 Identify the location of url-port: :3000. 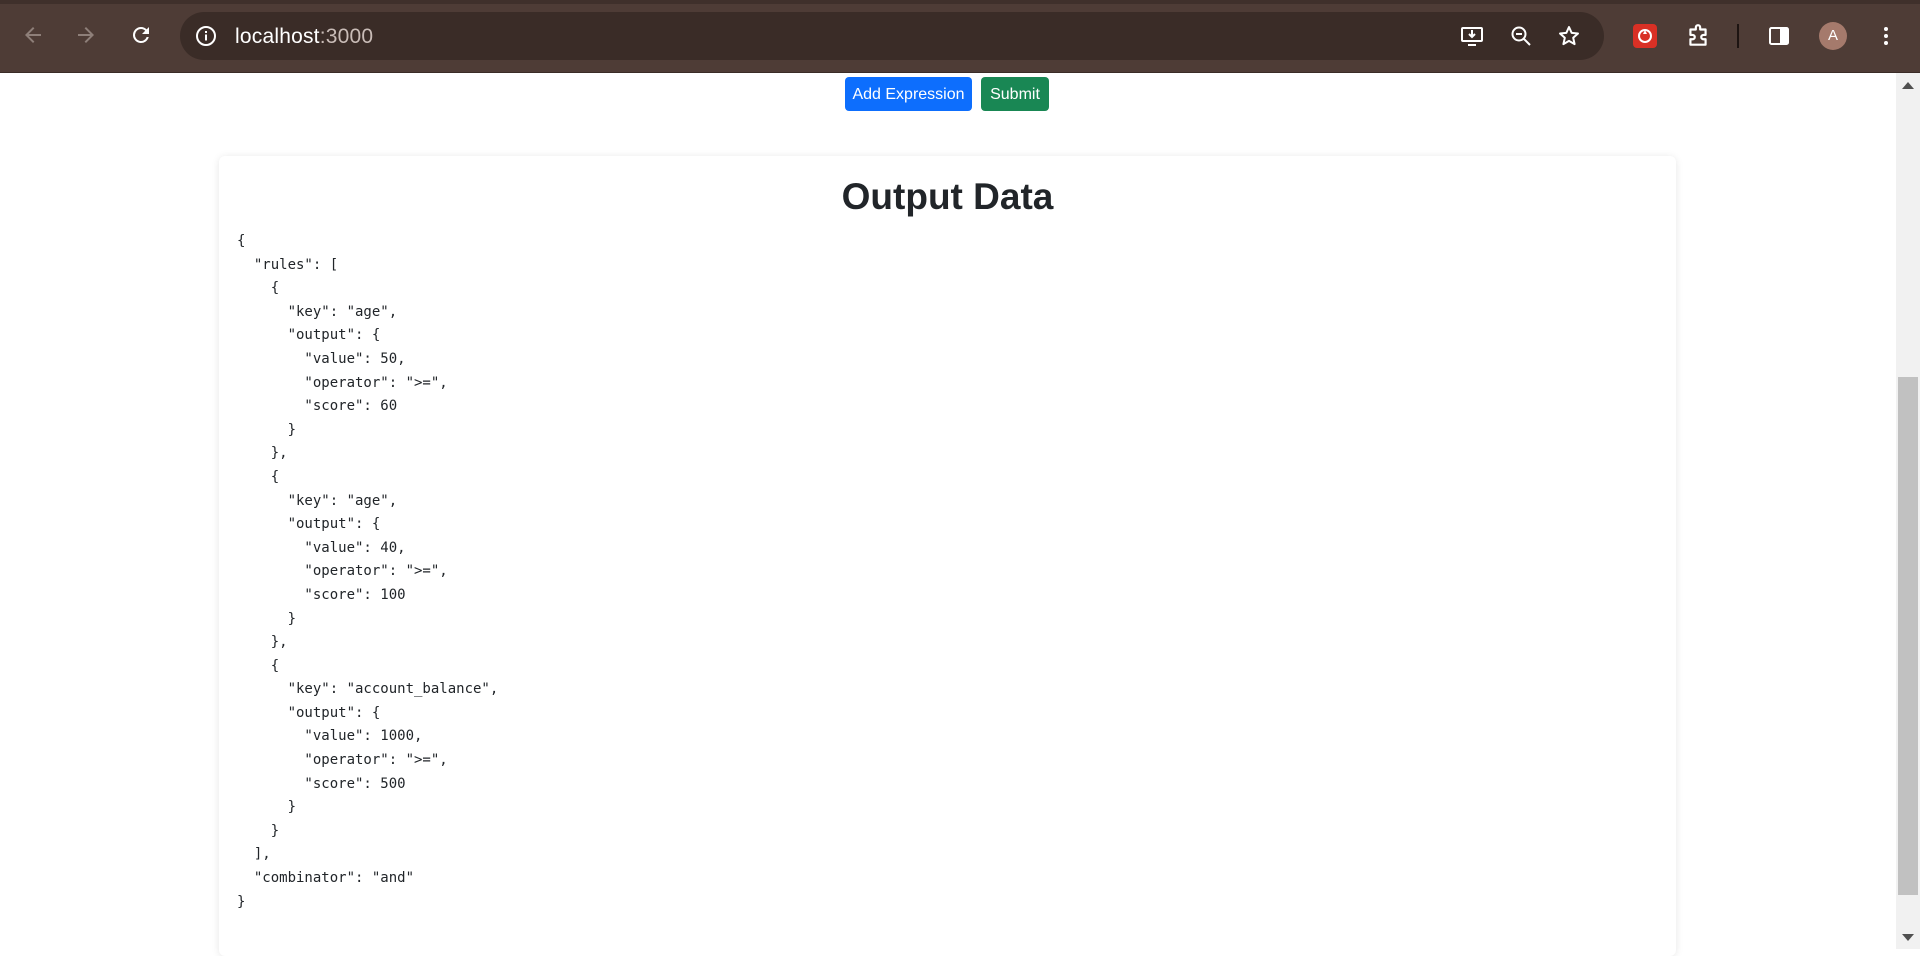
(346, 36).